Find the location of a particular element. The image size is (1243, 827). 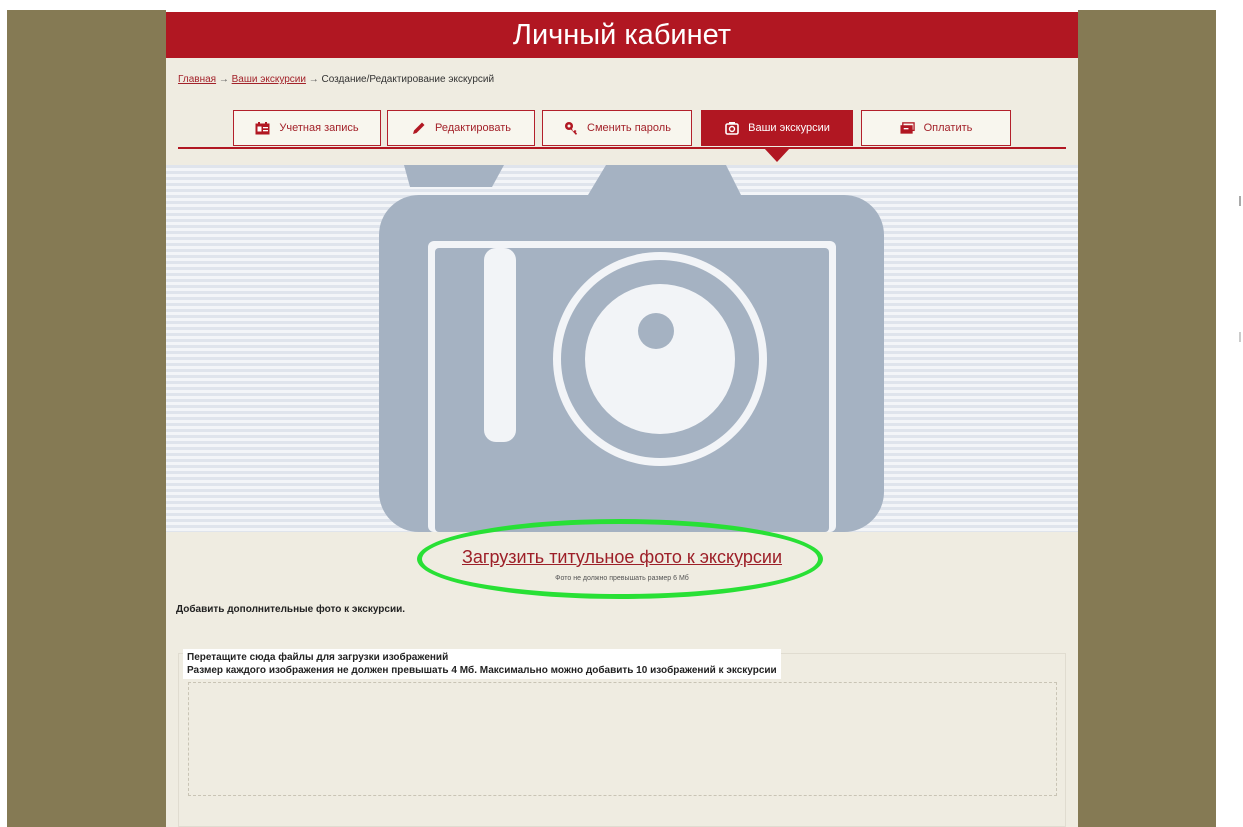

upload-cover-wrap: Загрузить титульное фото к экскурсии is located at coordinates (622, 557).